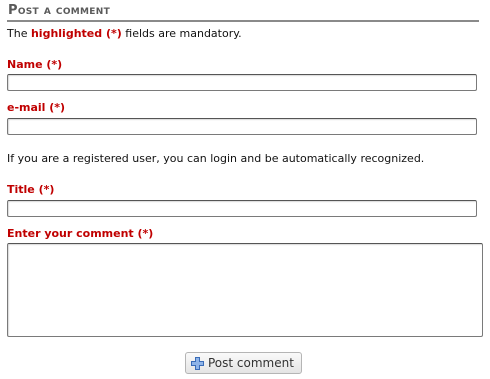 The width and height of the screenshot is (490, 379). Describe the element at coordinates (80, 233) in the screenshot. I see `comment-label: Enter your comment (*)` at that location.